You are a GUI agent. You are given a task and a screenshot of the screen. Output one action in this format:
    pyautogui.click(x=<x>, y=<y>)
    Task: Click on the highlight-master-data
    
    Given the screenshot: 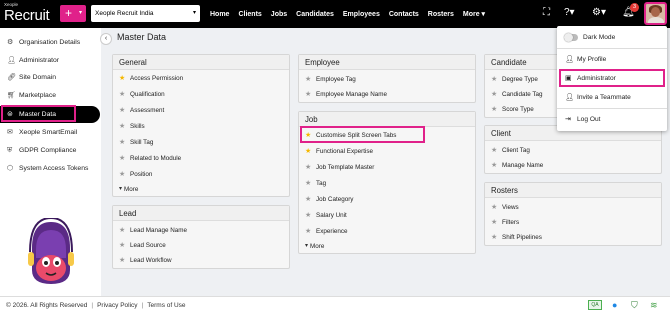 What is the action you would take?
    pyautogui.click(x=38, y=113)
    